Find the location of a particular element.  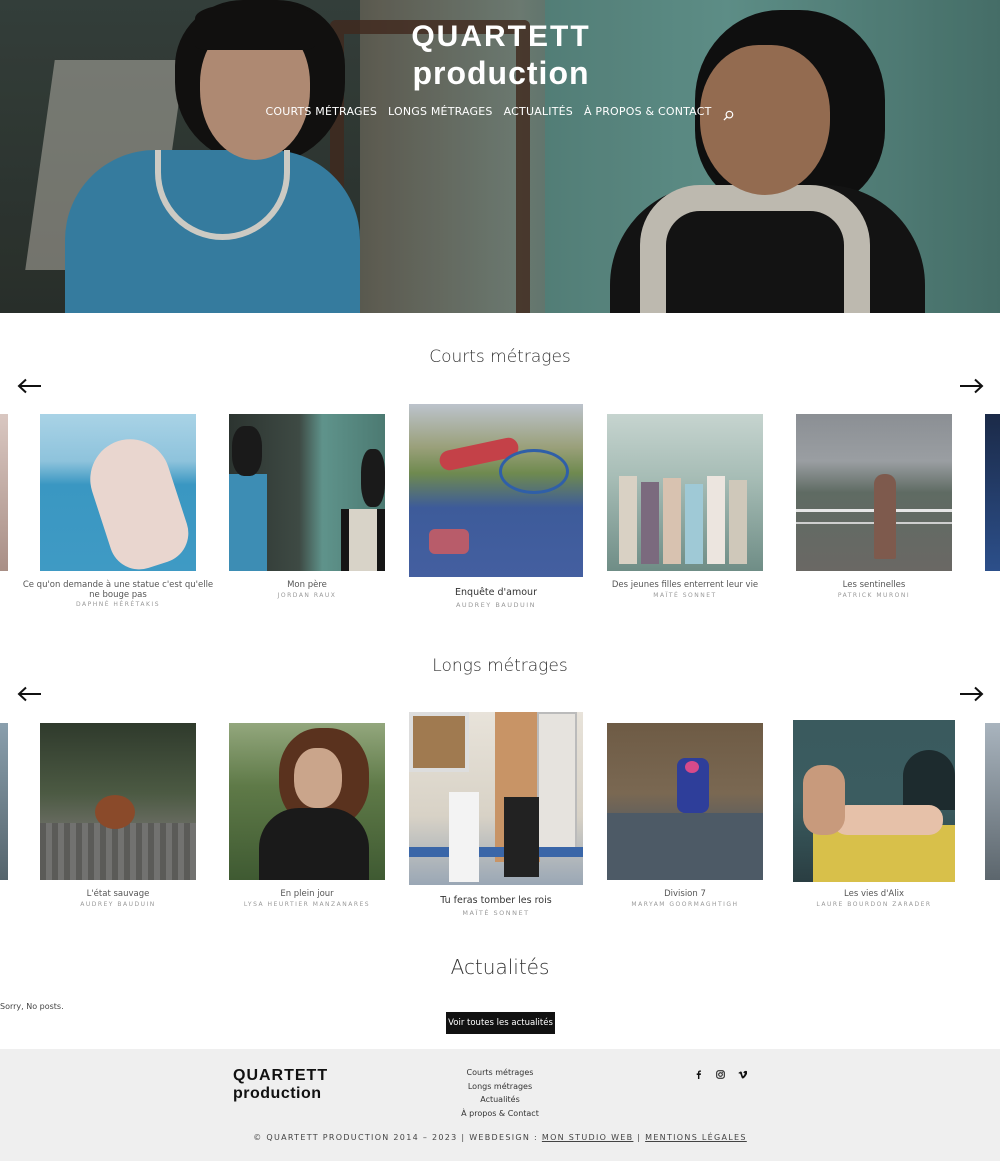

courts-prev-arrow is located at coordinates (30, 386).